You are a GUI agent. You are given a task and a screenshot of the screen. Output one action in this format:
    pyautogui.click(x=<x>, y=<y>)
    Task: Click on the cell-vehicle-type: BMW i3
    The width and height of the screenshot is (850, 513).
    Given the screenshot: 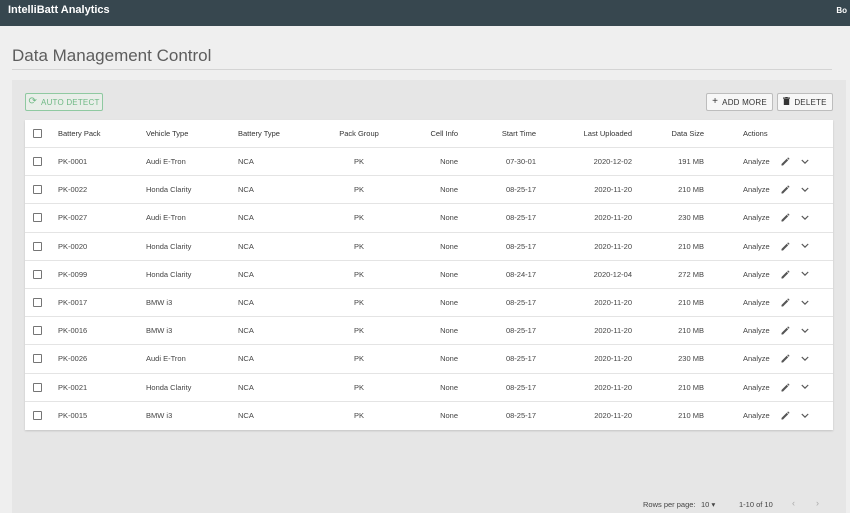 What is the action you would take?
    pyautogui.click(x=159, y=331)
    